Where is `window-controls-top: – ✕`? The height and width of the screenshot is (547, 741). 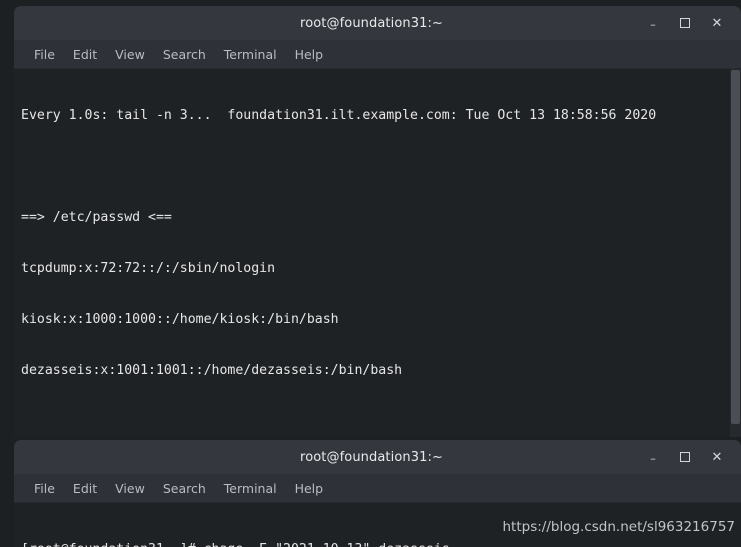 window-controls-top: – ✕ is located at coordinates (689, 23).